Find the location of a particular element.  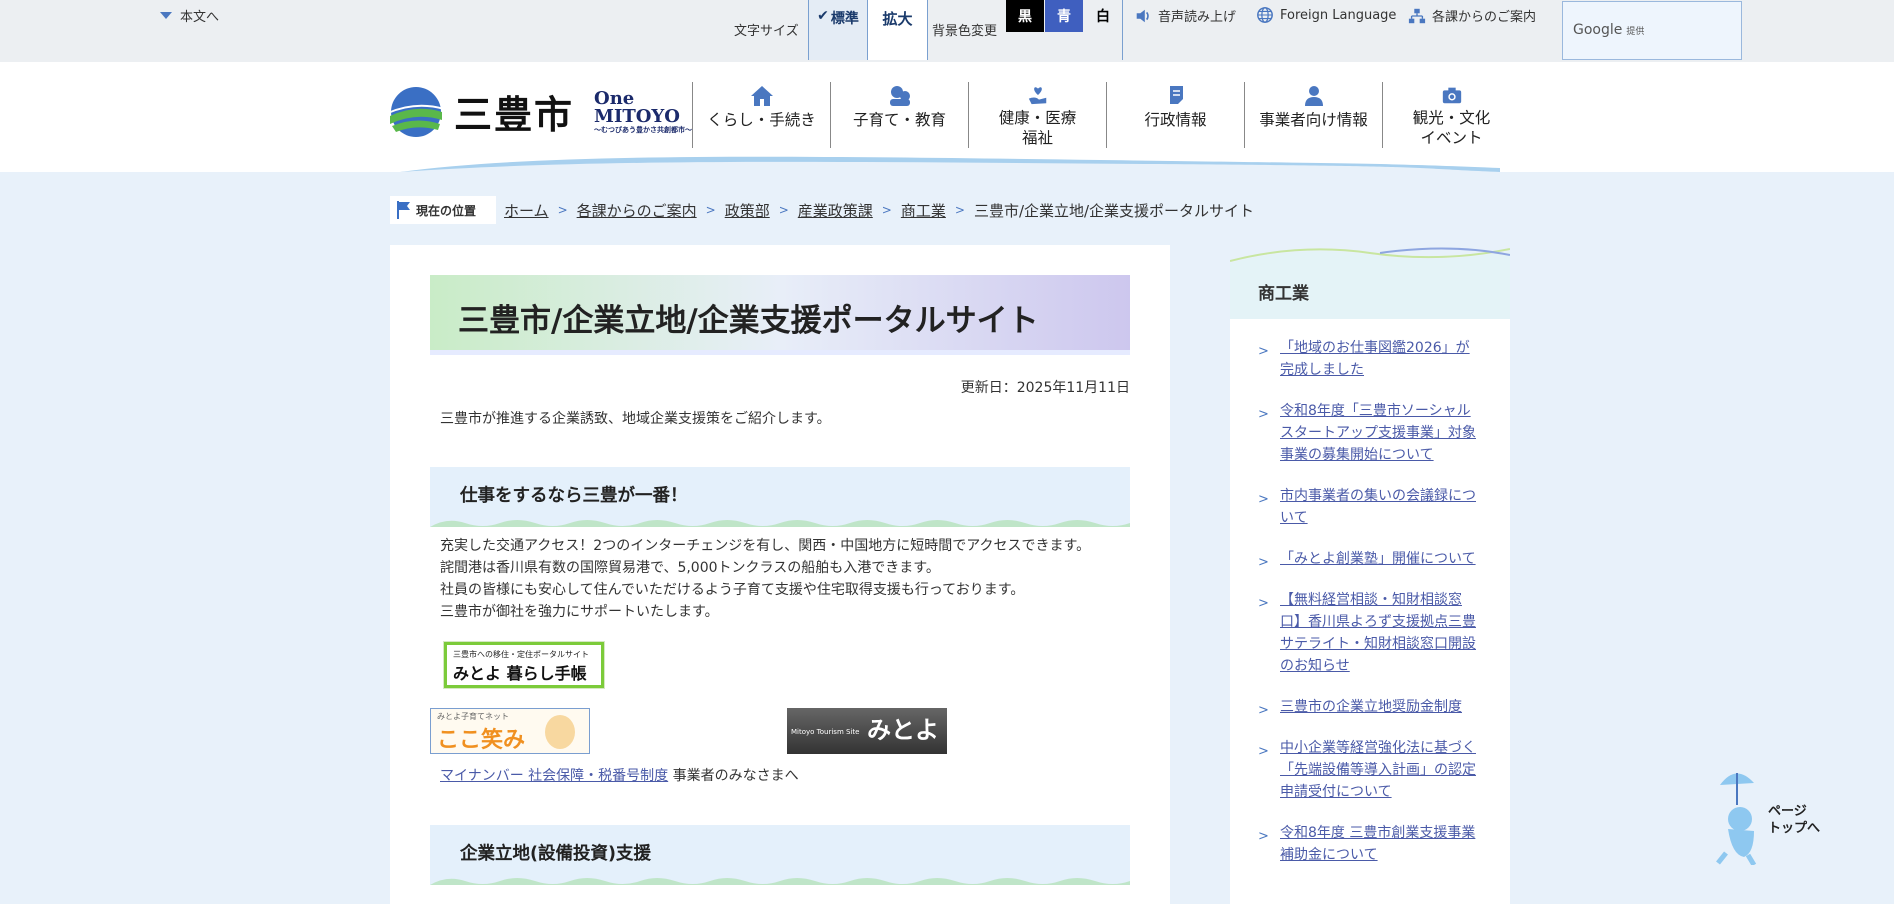

read-aloud-link: 音声読み上げ is located at coordinates (1185, 15).